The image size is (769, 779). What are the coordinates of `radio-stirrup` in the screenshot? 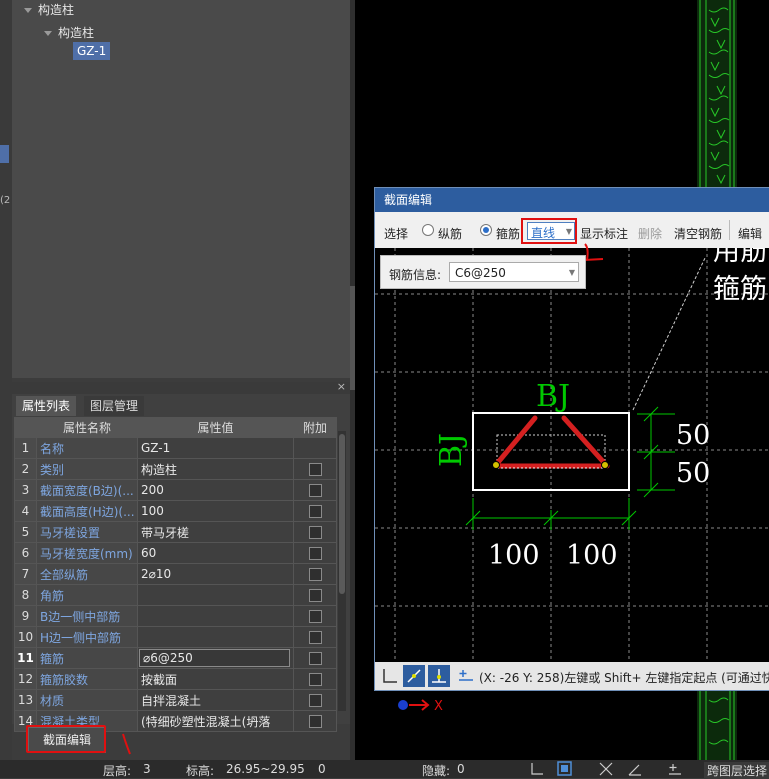 It's located at (486, 230).